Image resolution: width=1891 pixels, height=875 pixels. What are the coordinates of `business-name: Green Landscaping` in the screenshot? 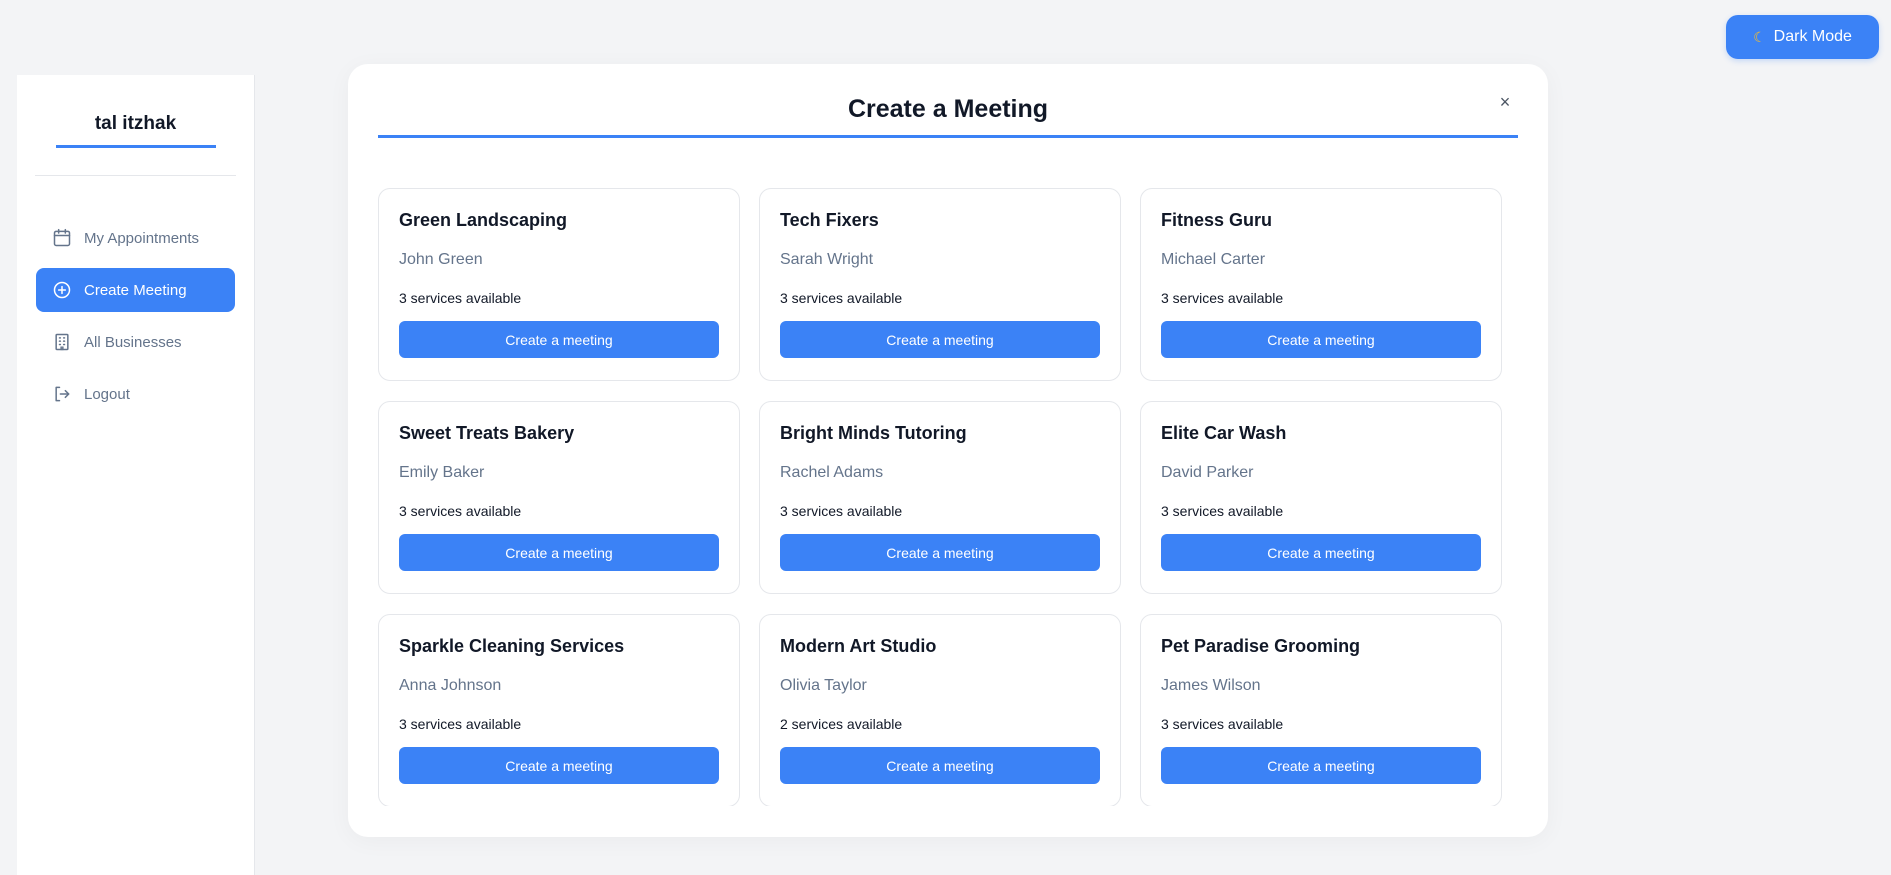 It's located at (483, 220).